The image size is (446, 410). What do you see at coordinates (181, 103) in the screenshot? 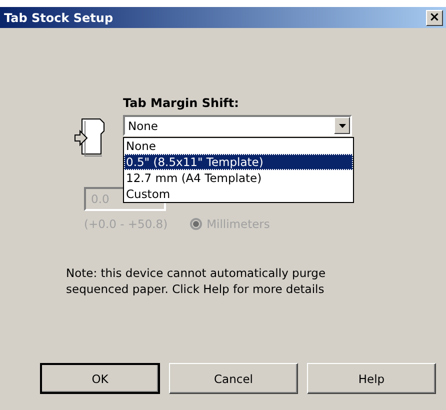
I see `margin-shift-label: Tab Margin Shift:` at bounding box center [181, 103].